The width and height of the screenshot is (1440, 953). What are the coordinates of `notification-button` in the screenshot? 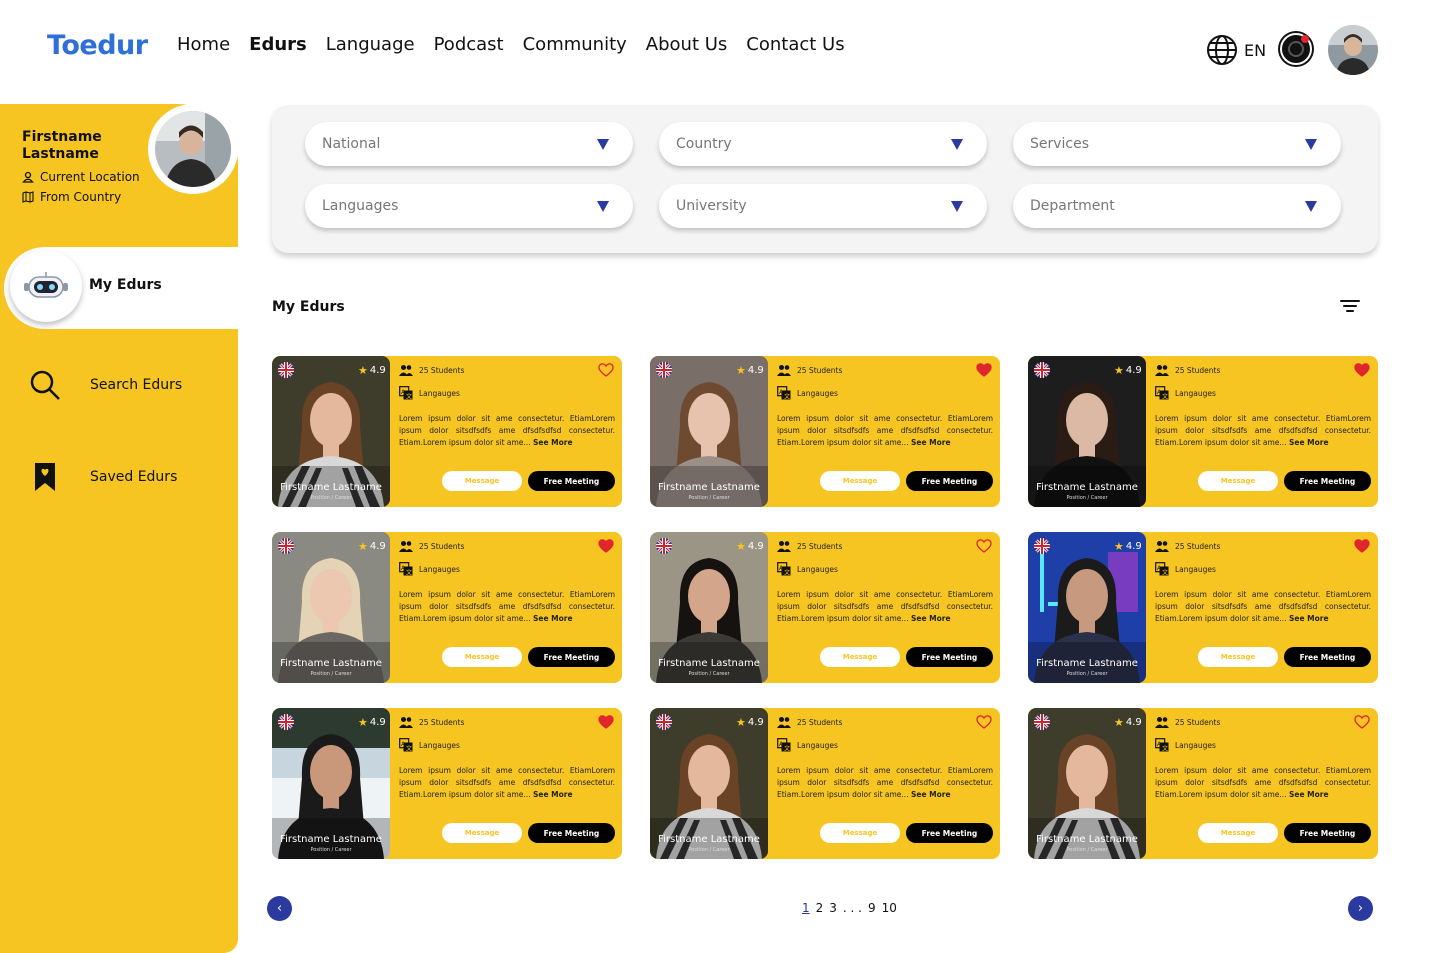 It's located at (1296, 49).